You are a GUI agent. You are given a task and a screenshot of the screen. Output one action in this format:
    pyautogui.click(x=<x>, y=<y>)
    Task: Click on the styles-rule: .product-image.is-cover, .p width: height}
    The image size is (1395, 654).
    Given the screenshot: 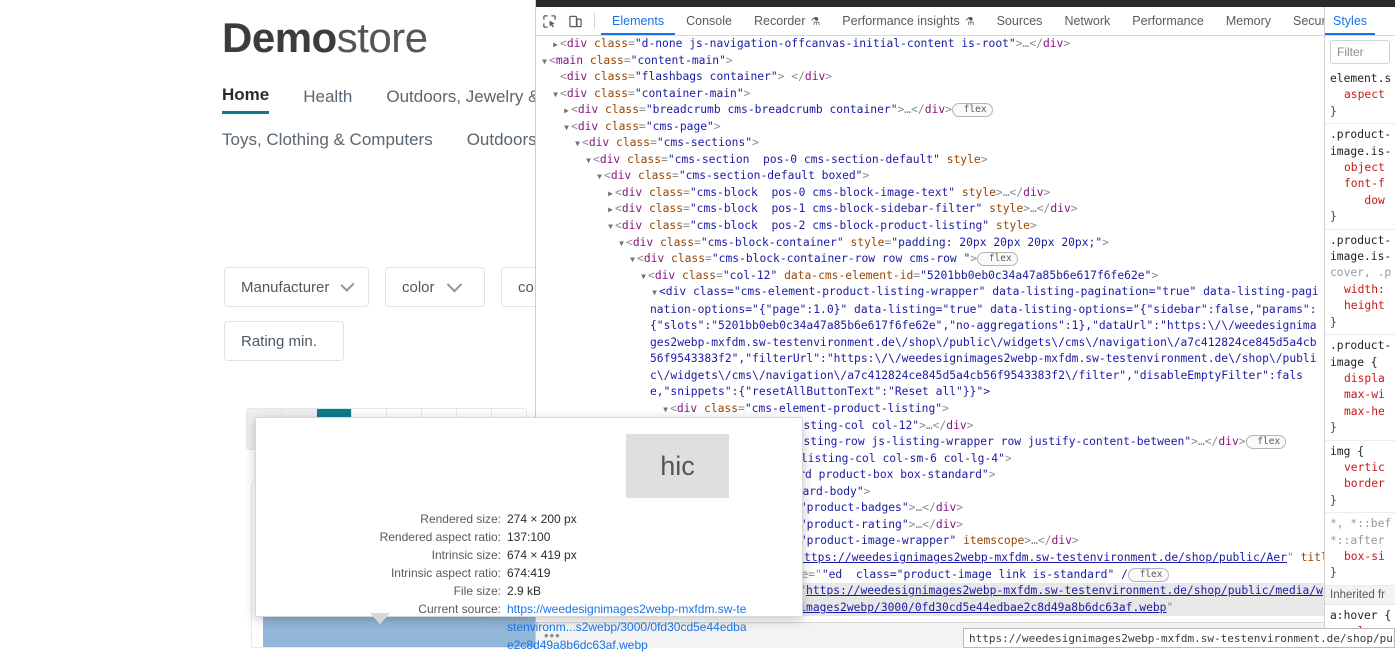 What is the action you would take?
    pyautogui.click(x=1360, y=283)
    